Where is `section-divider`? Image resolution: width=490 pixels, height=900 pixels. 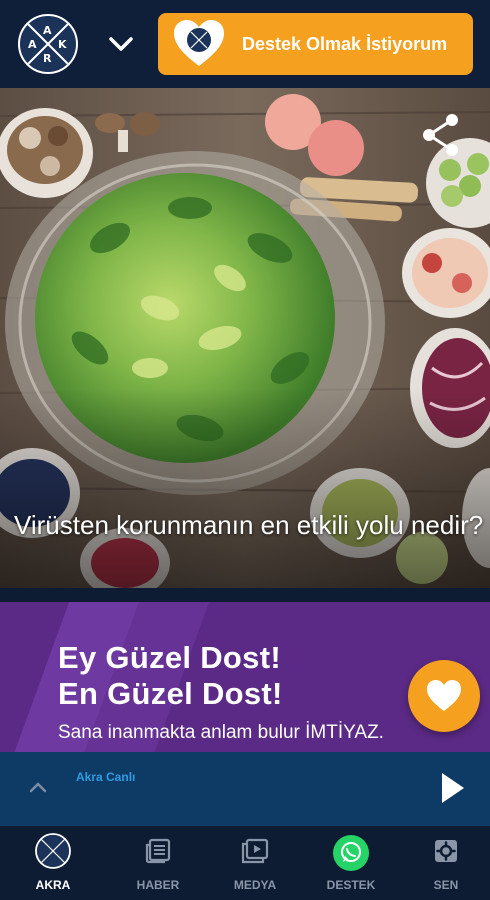 section-divider is located at coordinates (245, 595).